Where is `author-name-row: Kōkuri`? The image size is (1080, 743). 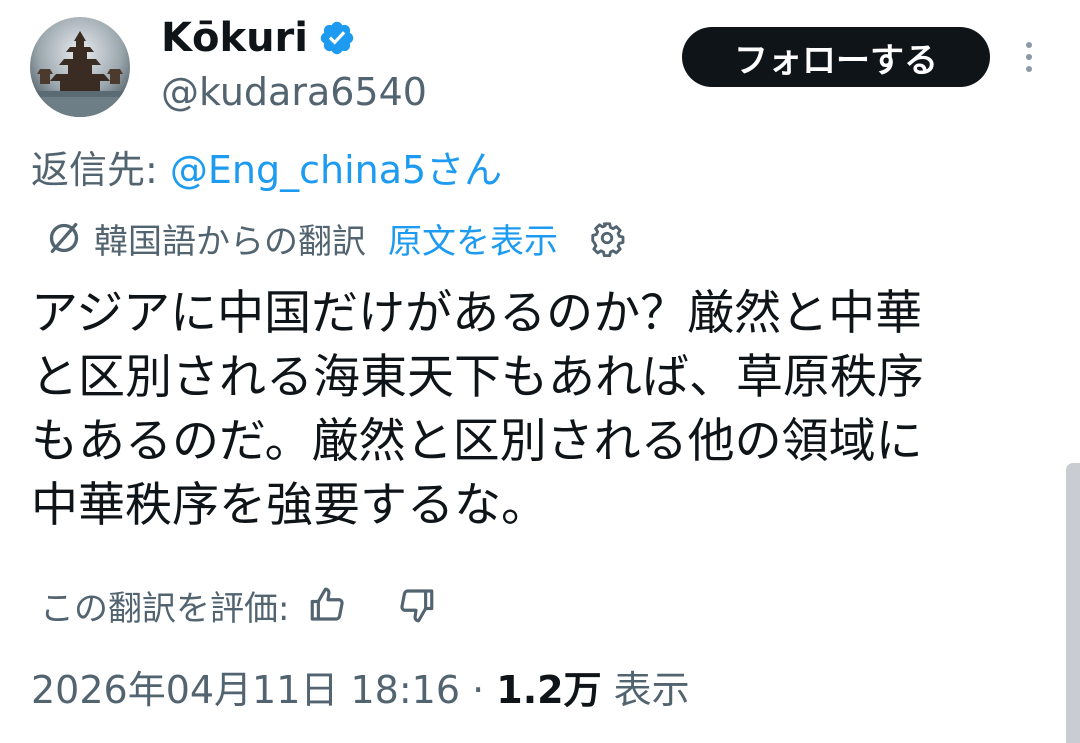 author-name-row: Kōkuri is located at coordinates (258, 38).